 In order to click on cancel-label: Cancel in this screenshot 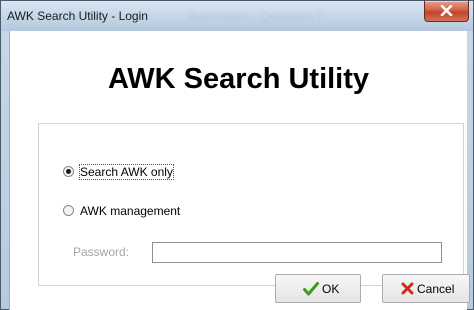, I will do `click(436, 289)`.